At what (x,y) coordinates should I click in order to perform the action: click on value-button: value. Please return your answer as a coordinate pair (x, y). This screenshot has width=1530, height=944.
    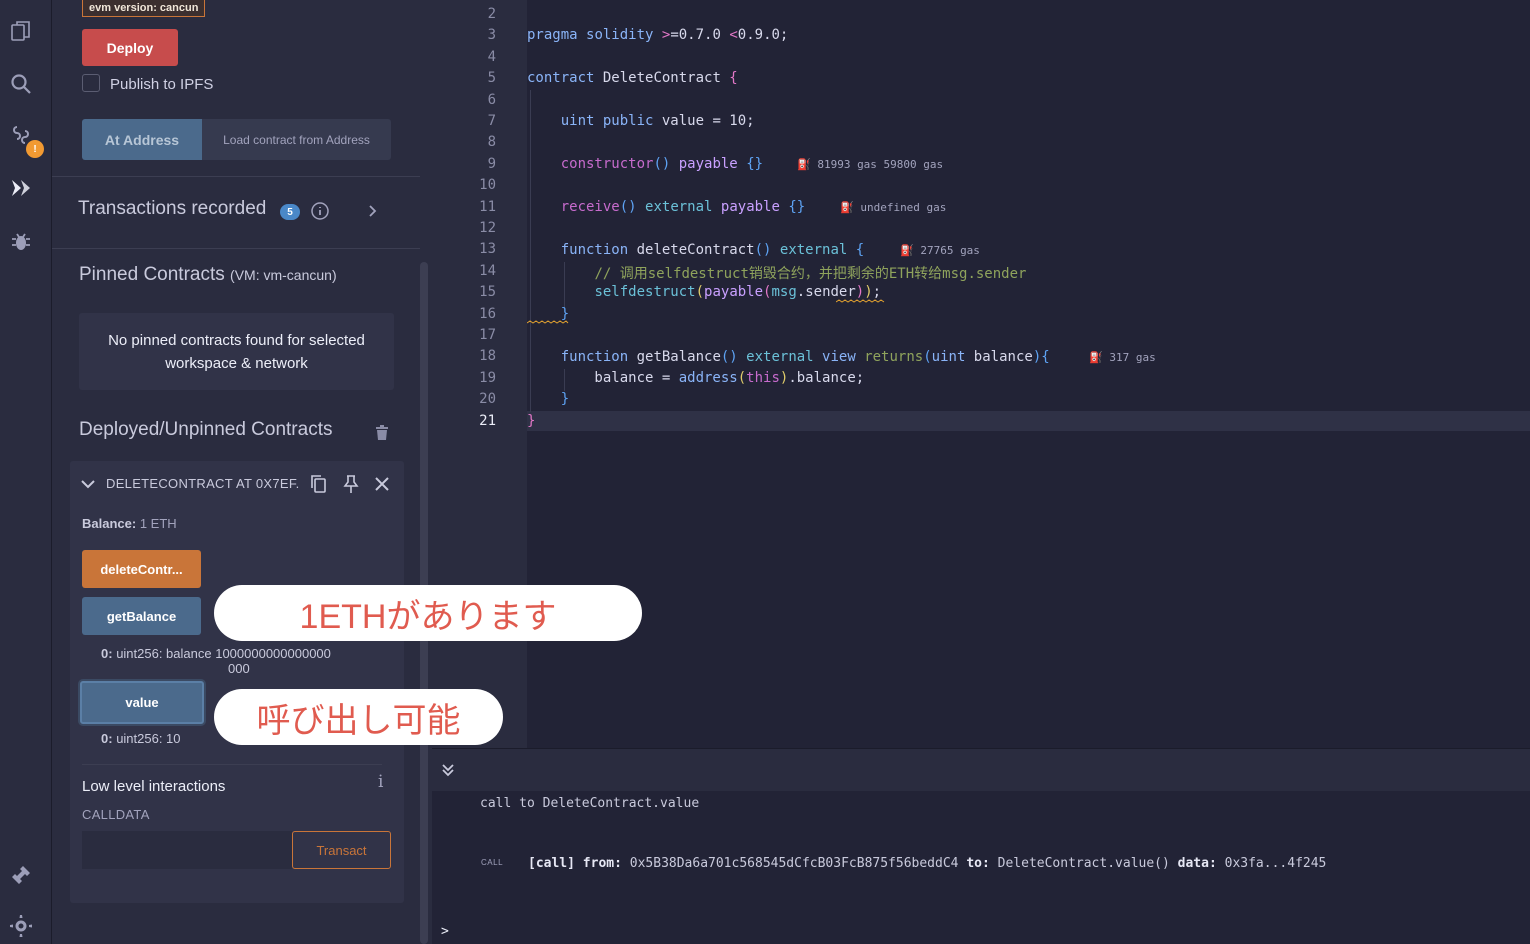
    Looking at the image, I should click on (142, 702).